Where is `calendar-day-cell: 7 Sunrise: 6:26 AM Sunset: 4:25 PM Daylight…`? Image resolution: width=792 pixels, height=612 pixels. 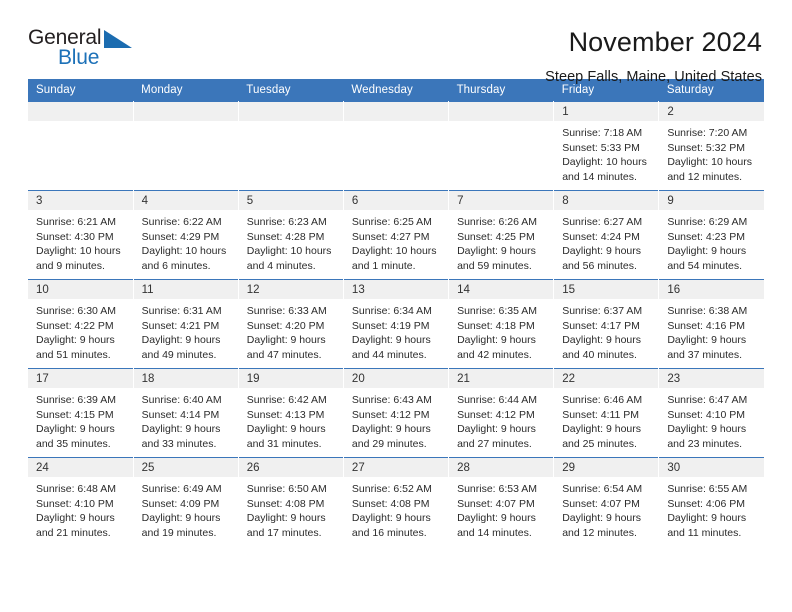
calendar-day-cell: 7 Sunrise: 6:26 AM Sunset: 4:25 PM Daylight… is located at coordinates (501, 235).